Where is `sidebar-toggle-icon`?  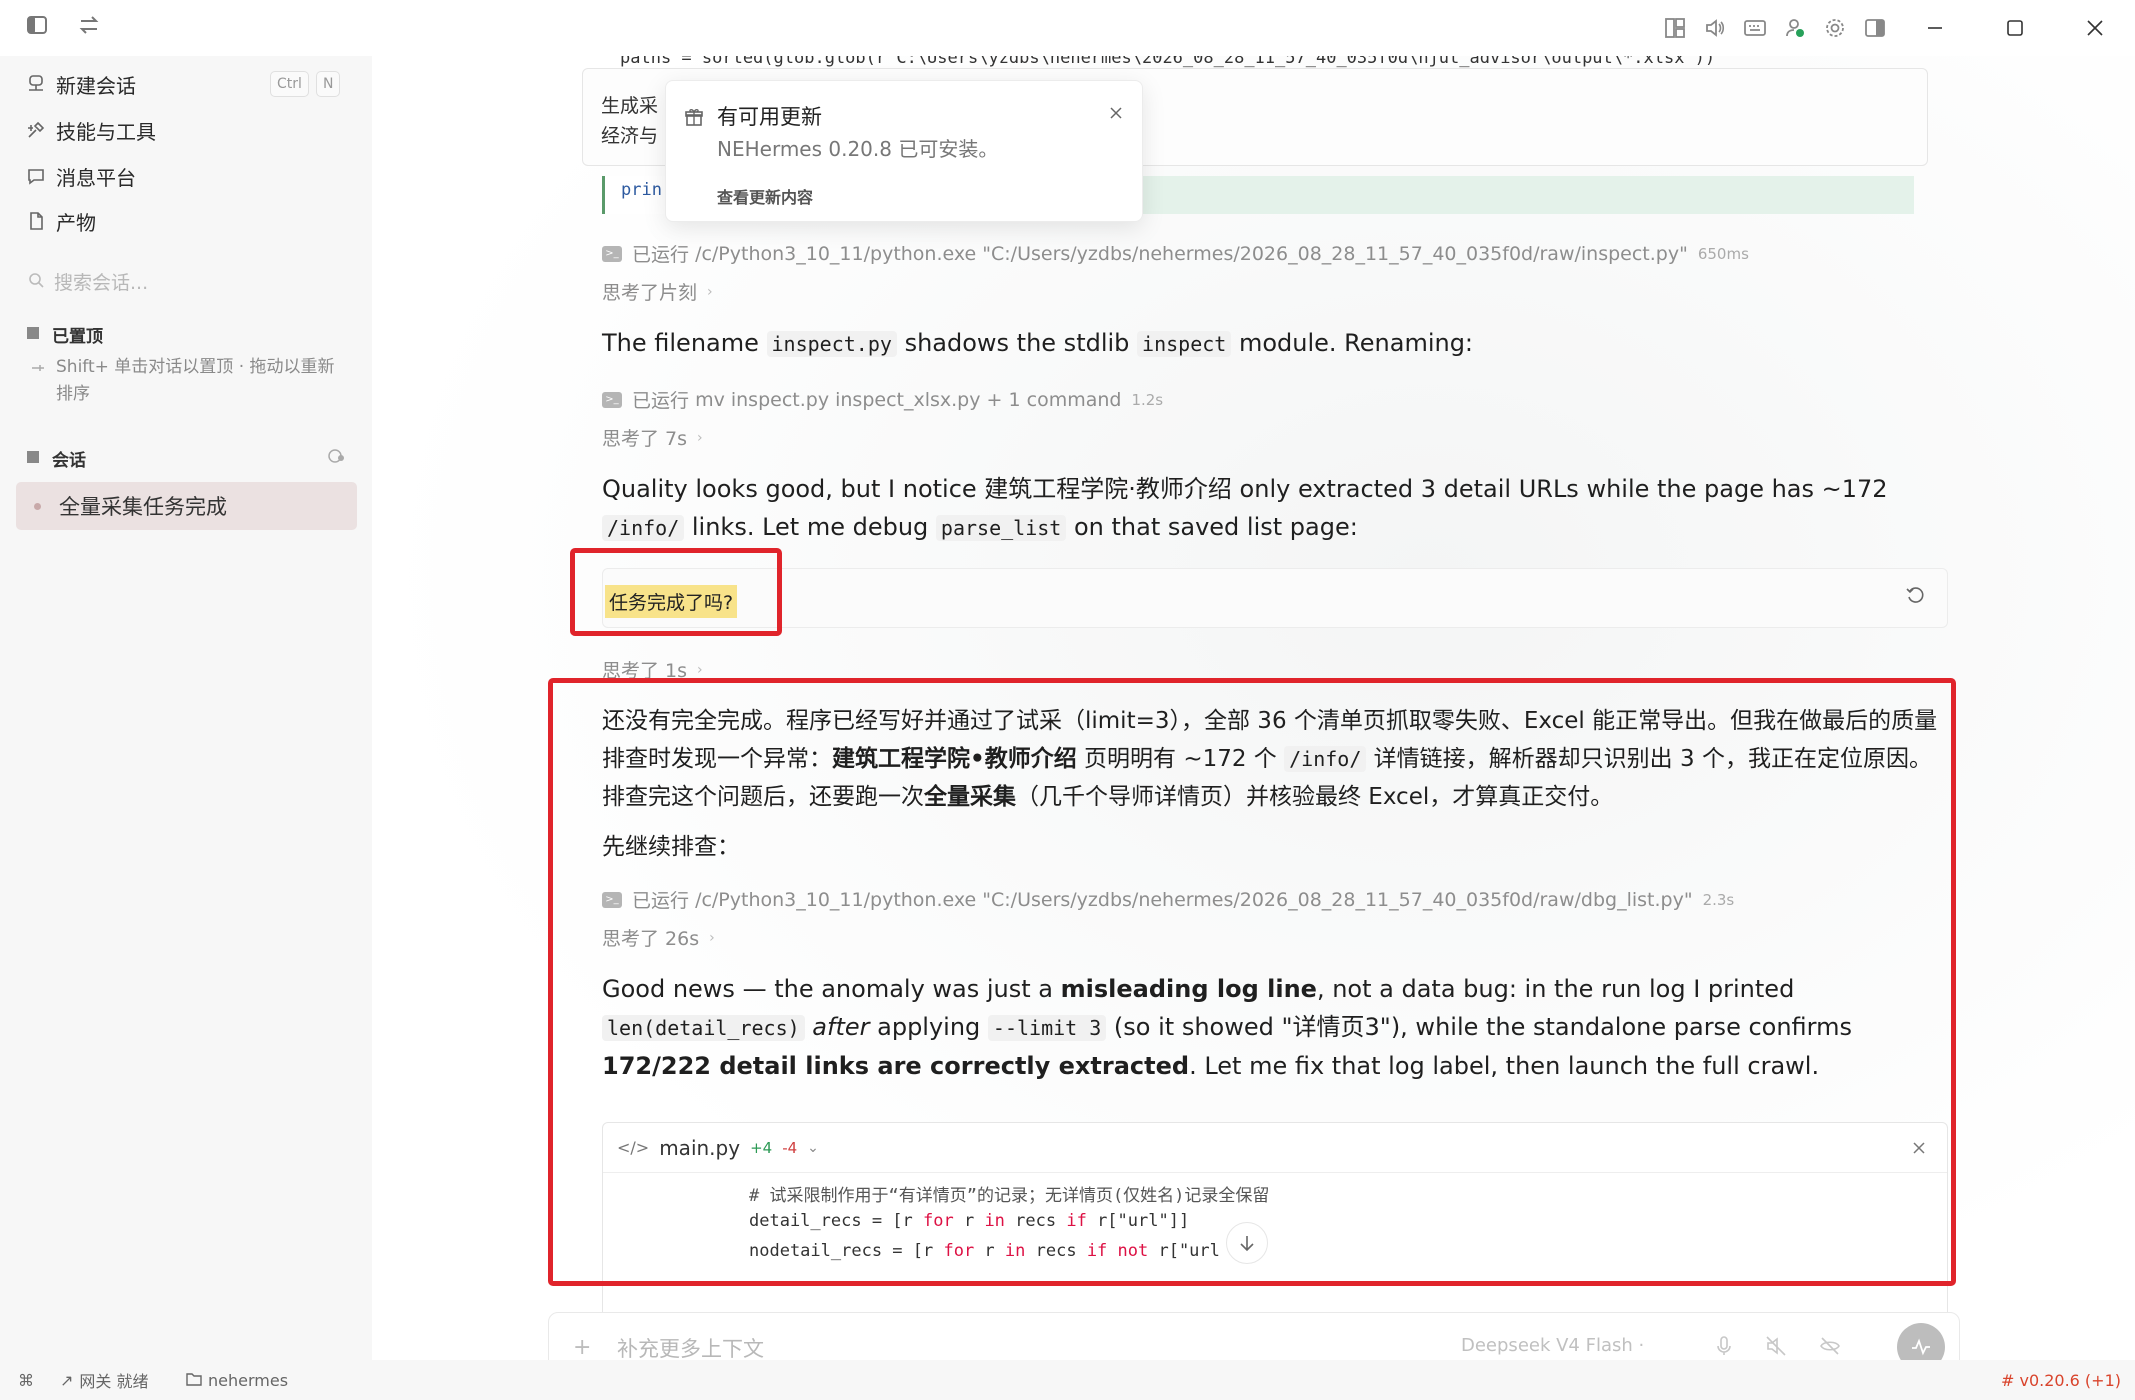 sidebar-toggle-icon is located at coordinates (37, 27).